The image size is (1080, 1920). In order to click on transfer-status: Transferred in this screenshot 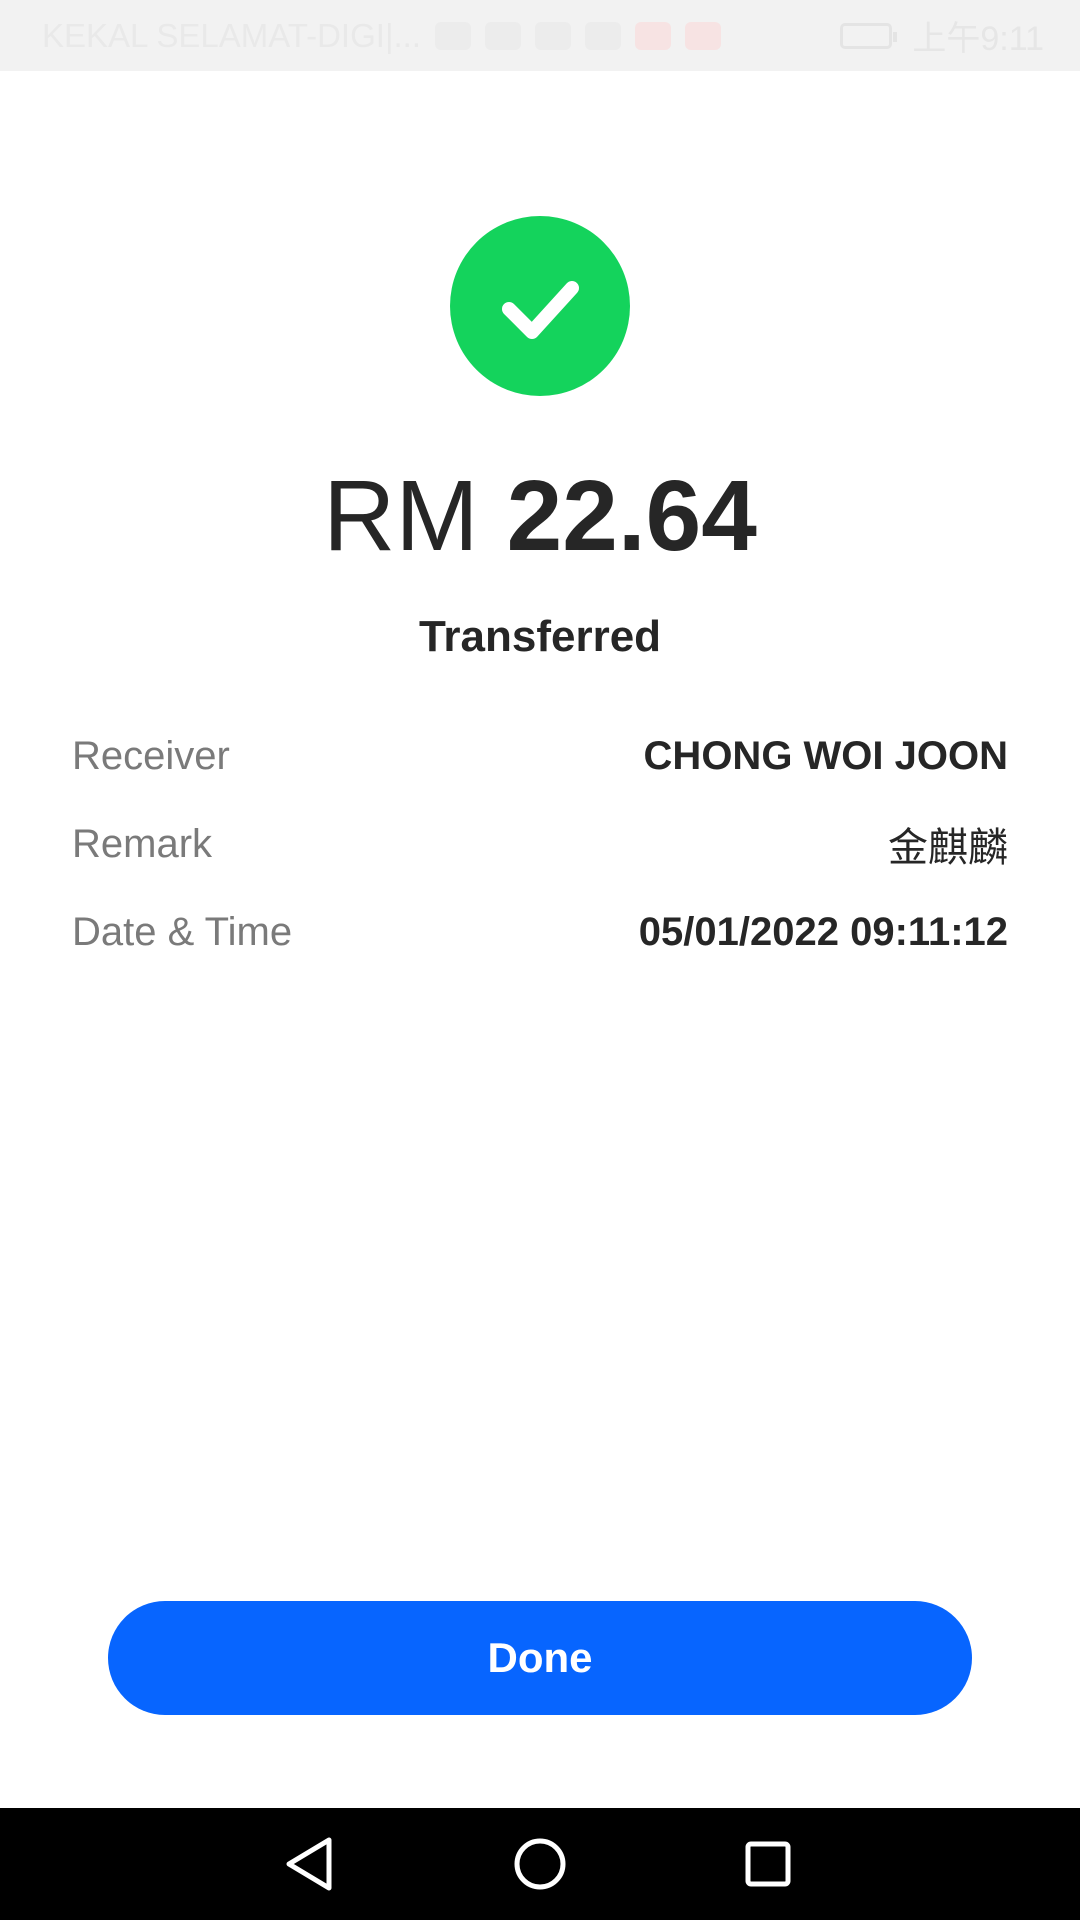, I will do `click(540, 636)`.